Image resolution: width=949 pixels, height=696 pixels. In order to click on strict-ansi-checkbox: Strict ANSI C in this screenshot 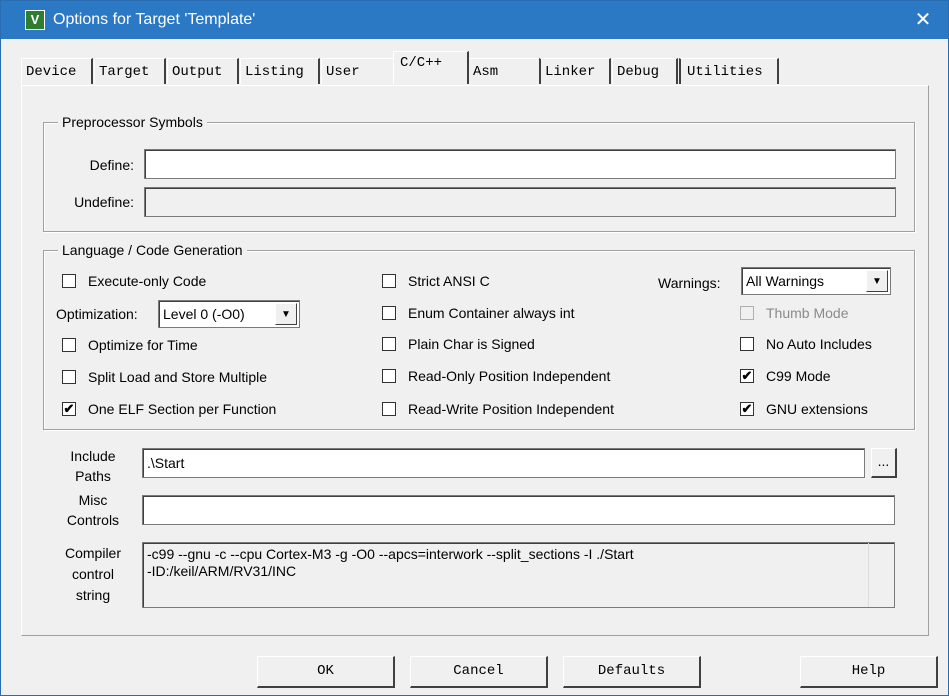, I will do `click(436, 281)`.